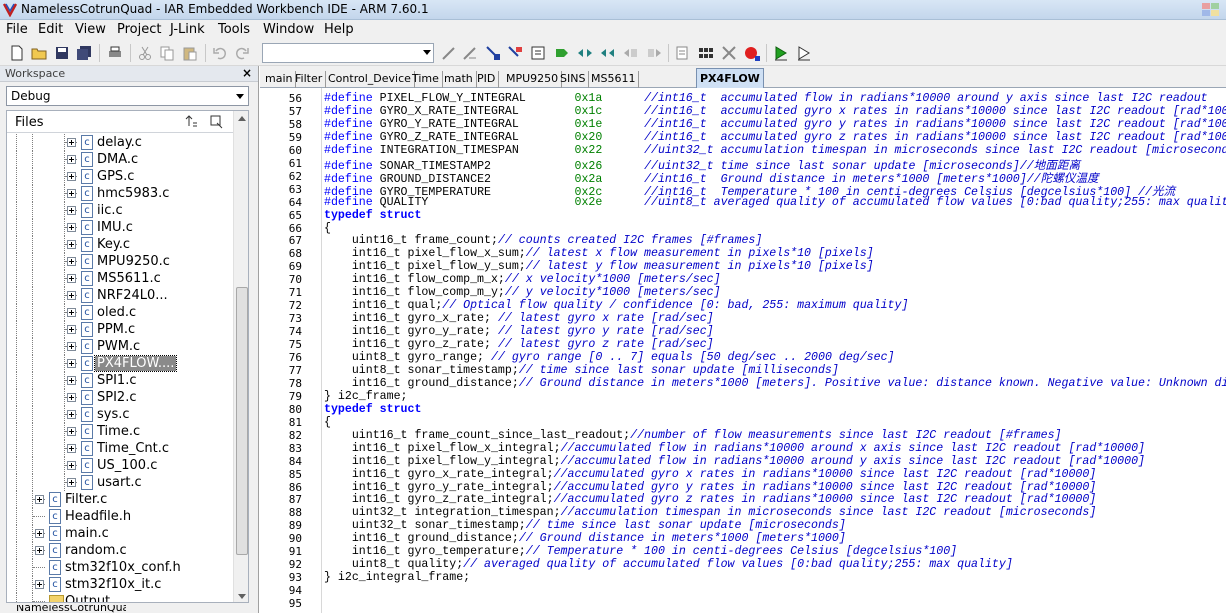 This screenshot has width=1226, height=613. What do you see at coordinates (120, 397) in the screenshot?
I see `file-tree-item: c SPI2.c` at bounding box center [120, 397].